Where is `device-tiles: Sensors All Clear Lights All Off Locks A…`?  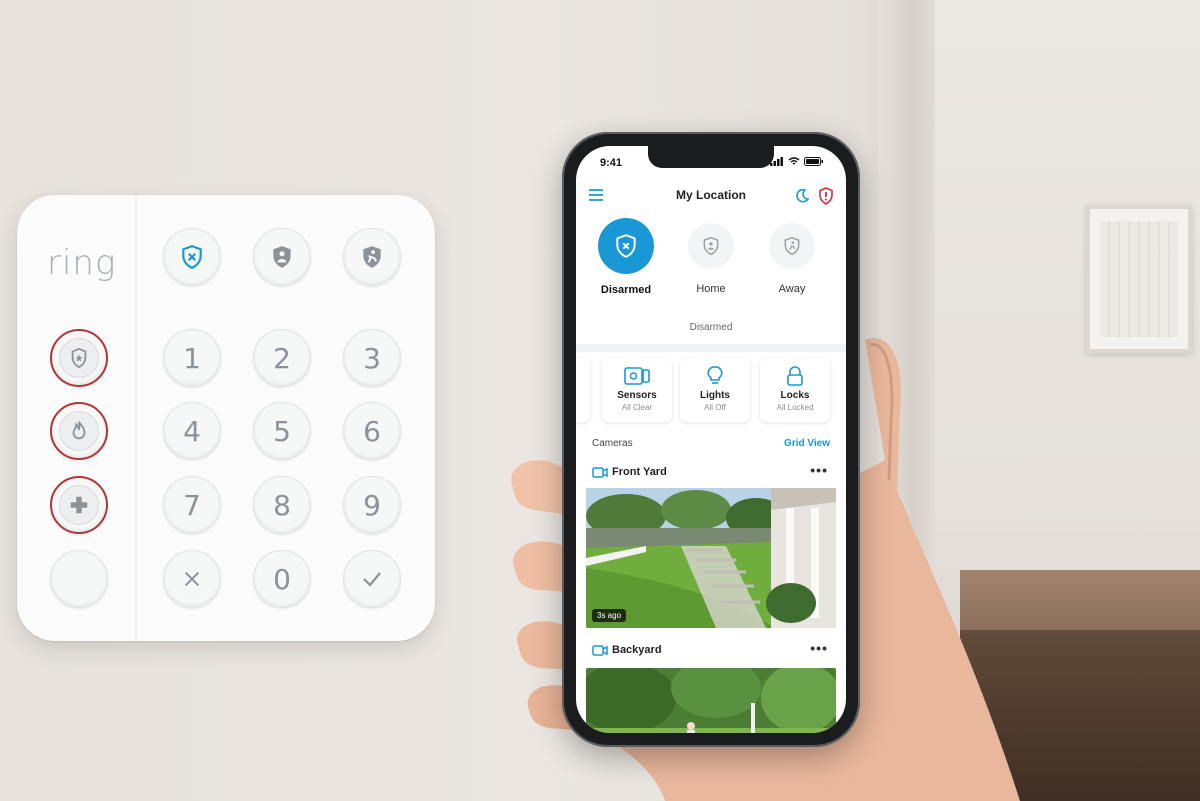 device-tiles: Sensors All Clear Lights All Off Locks A… is located at coordinates (711, 390).